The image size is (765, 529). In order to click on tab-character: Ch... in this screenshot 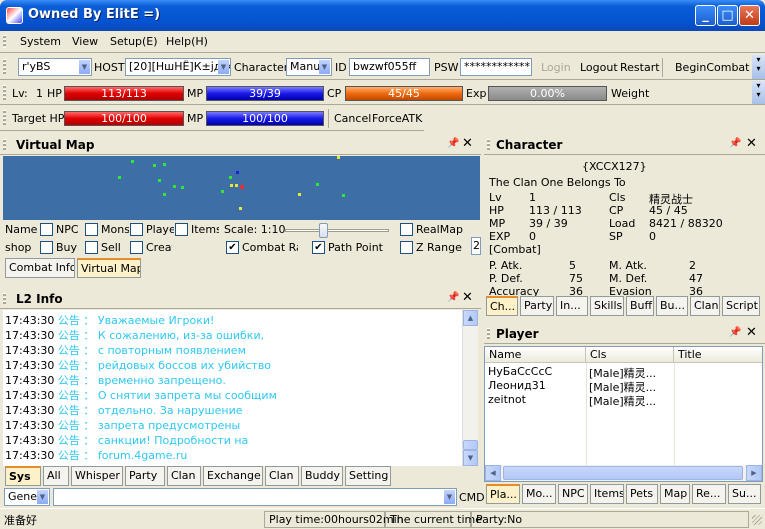, I will do `click(502, 306)`.